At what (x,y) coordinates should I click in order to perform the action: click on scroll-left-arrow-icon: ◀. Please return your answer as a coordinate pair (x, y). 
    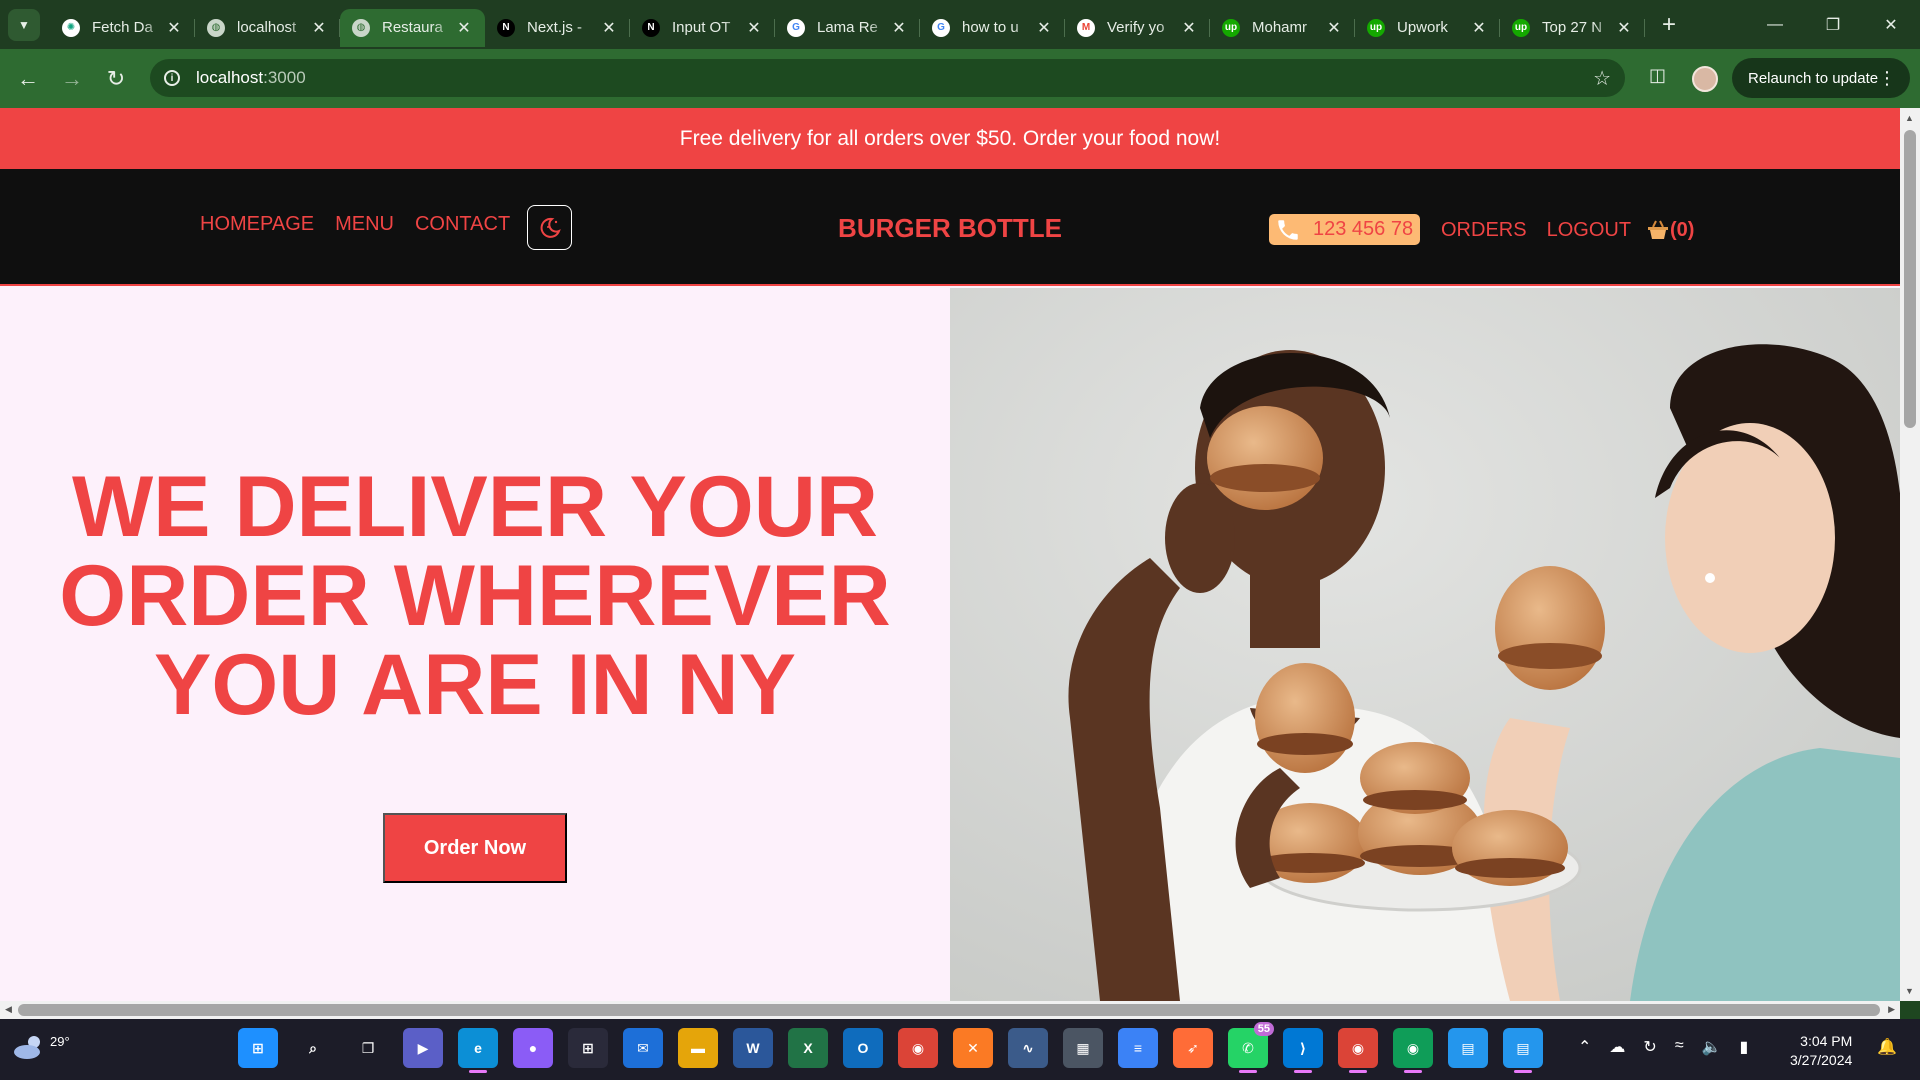
    Looking at the image, I should click on (8, 1009).